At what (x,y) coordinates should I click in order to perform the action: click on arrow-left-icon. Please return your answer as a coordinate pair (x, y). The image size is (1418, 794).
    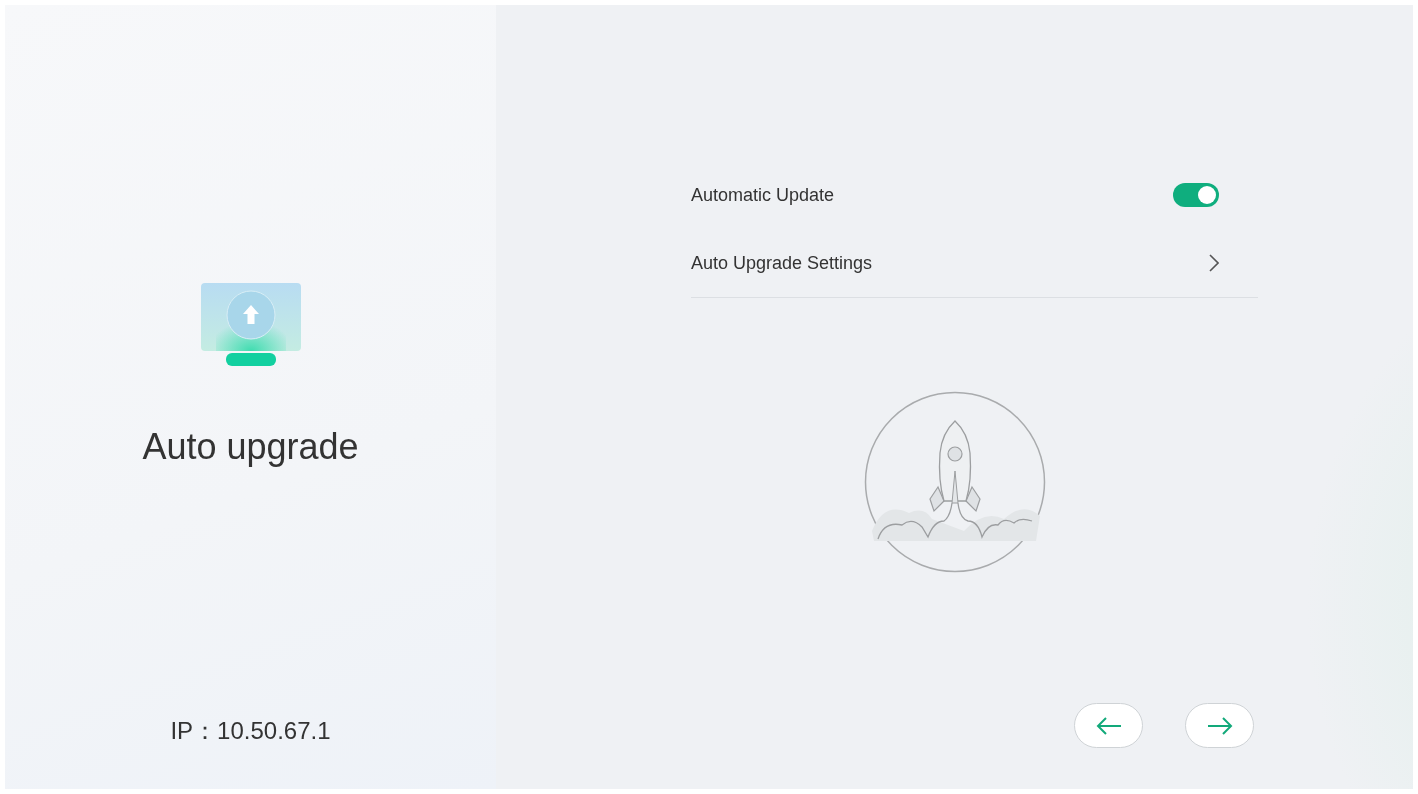
    Looking at the image, I should click on (1108, 725).